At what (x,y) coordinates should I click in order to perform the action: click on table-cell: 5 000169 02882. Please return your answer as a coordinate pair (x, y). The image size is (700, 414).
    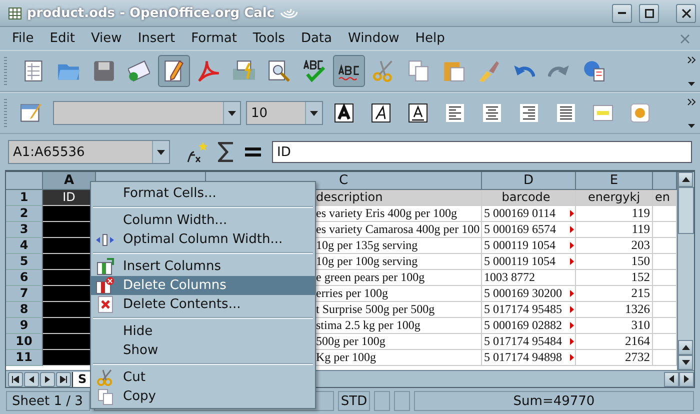
    Looking at the image, I should click on (529, 326).